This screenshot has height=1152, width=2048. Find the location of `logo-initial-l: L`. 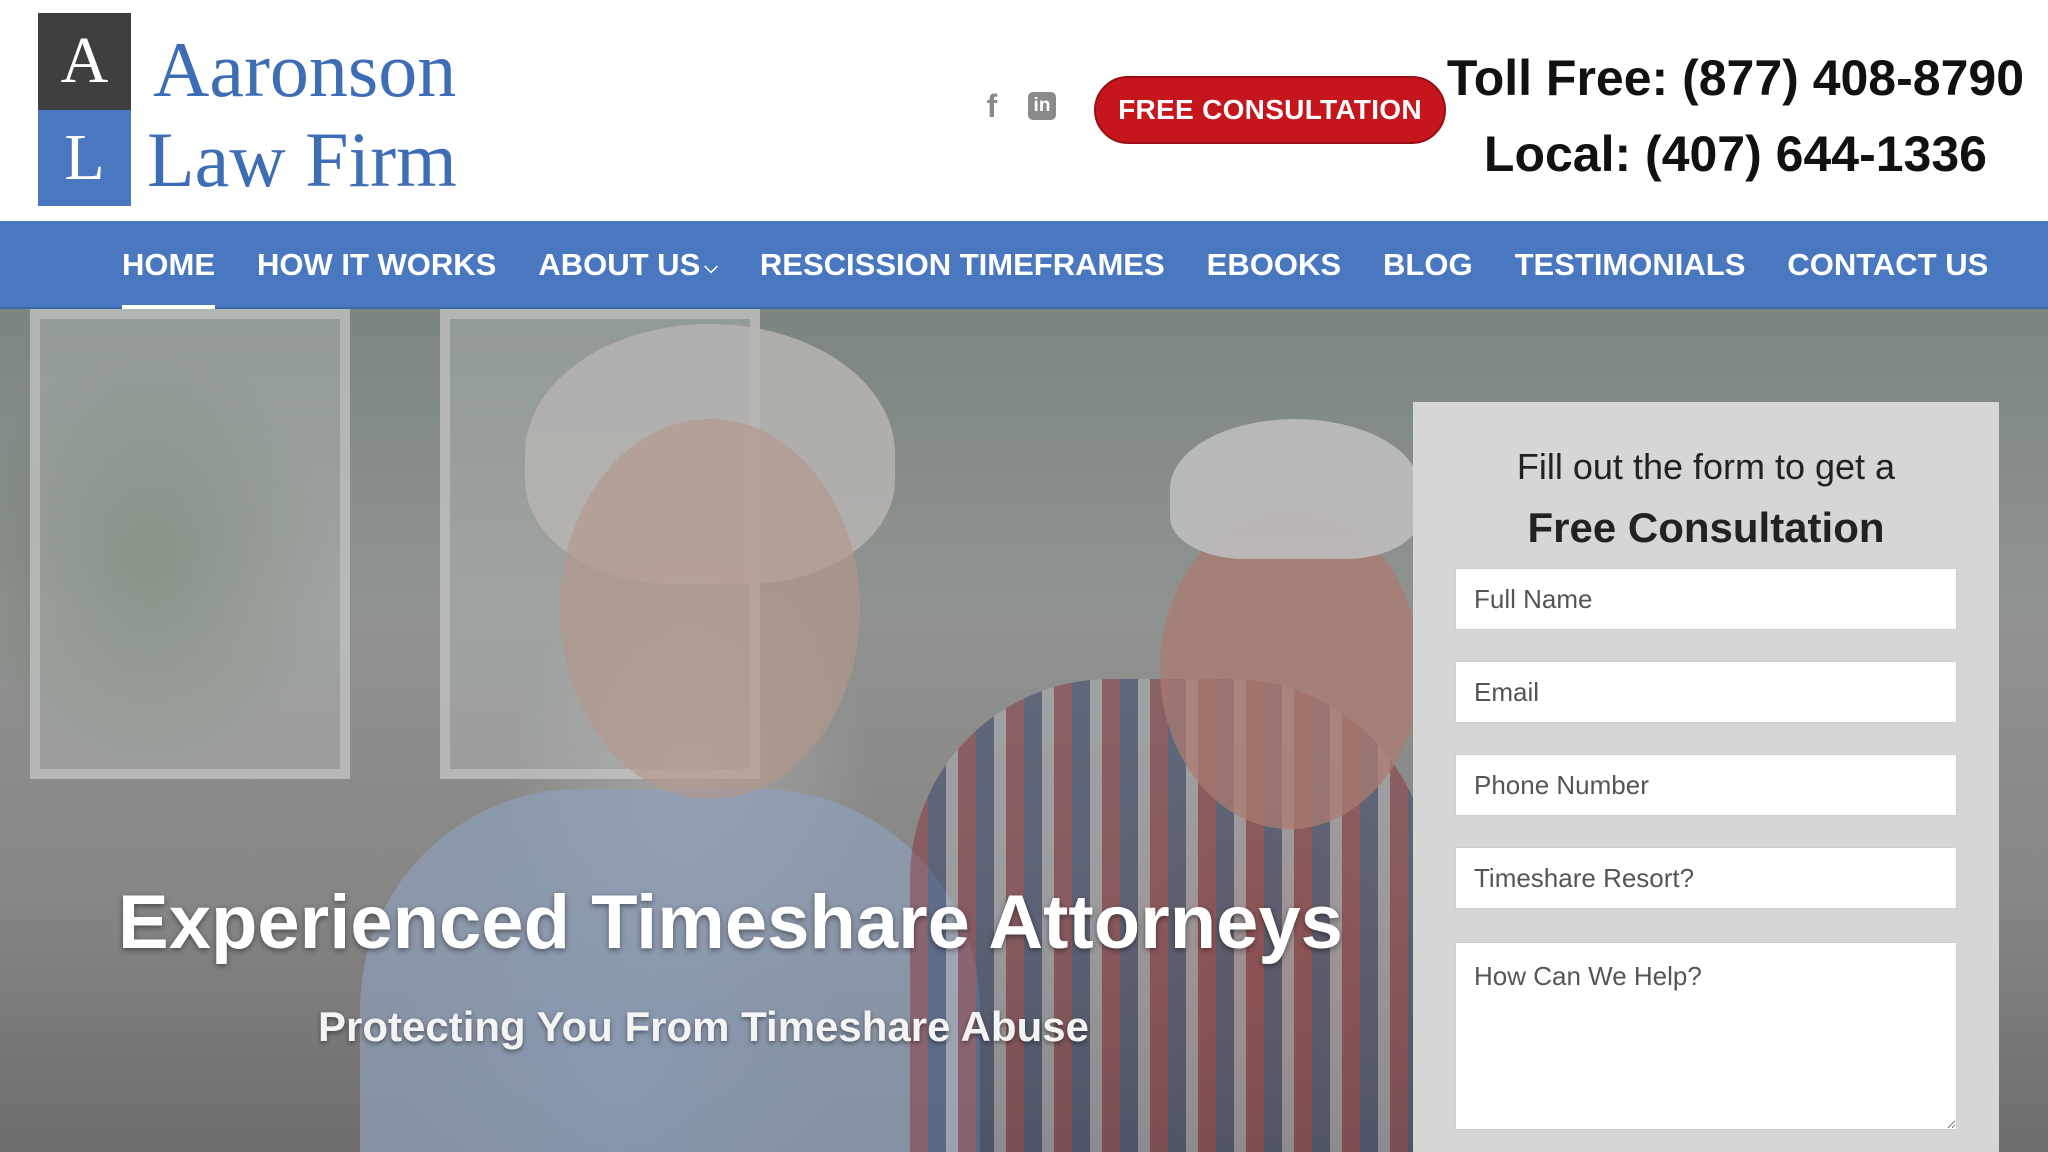

logo-initial-l: L is located at coordinates (84, 157).